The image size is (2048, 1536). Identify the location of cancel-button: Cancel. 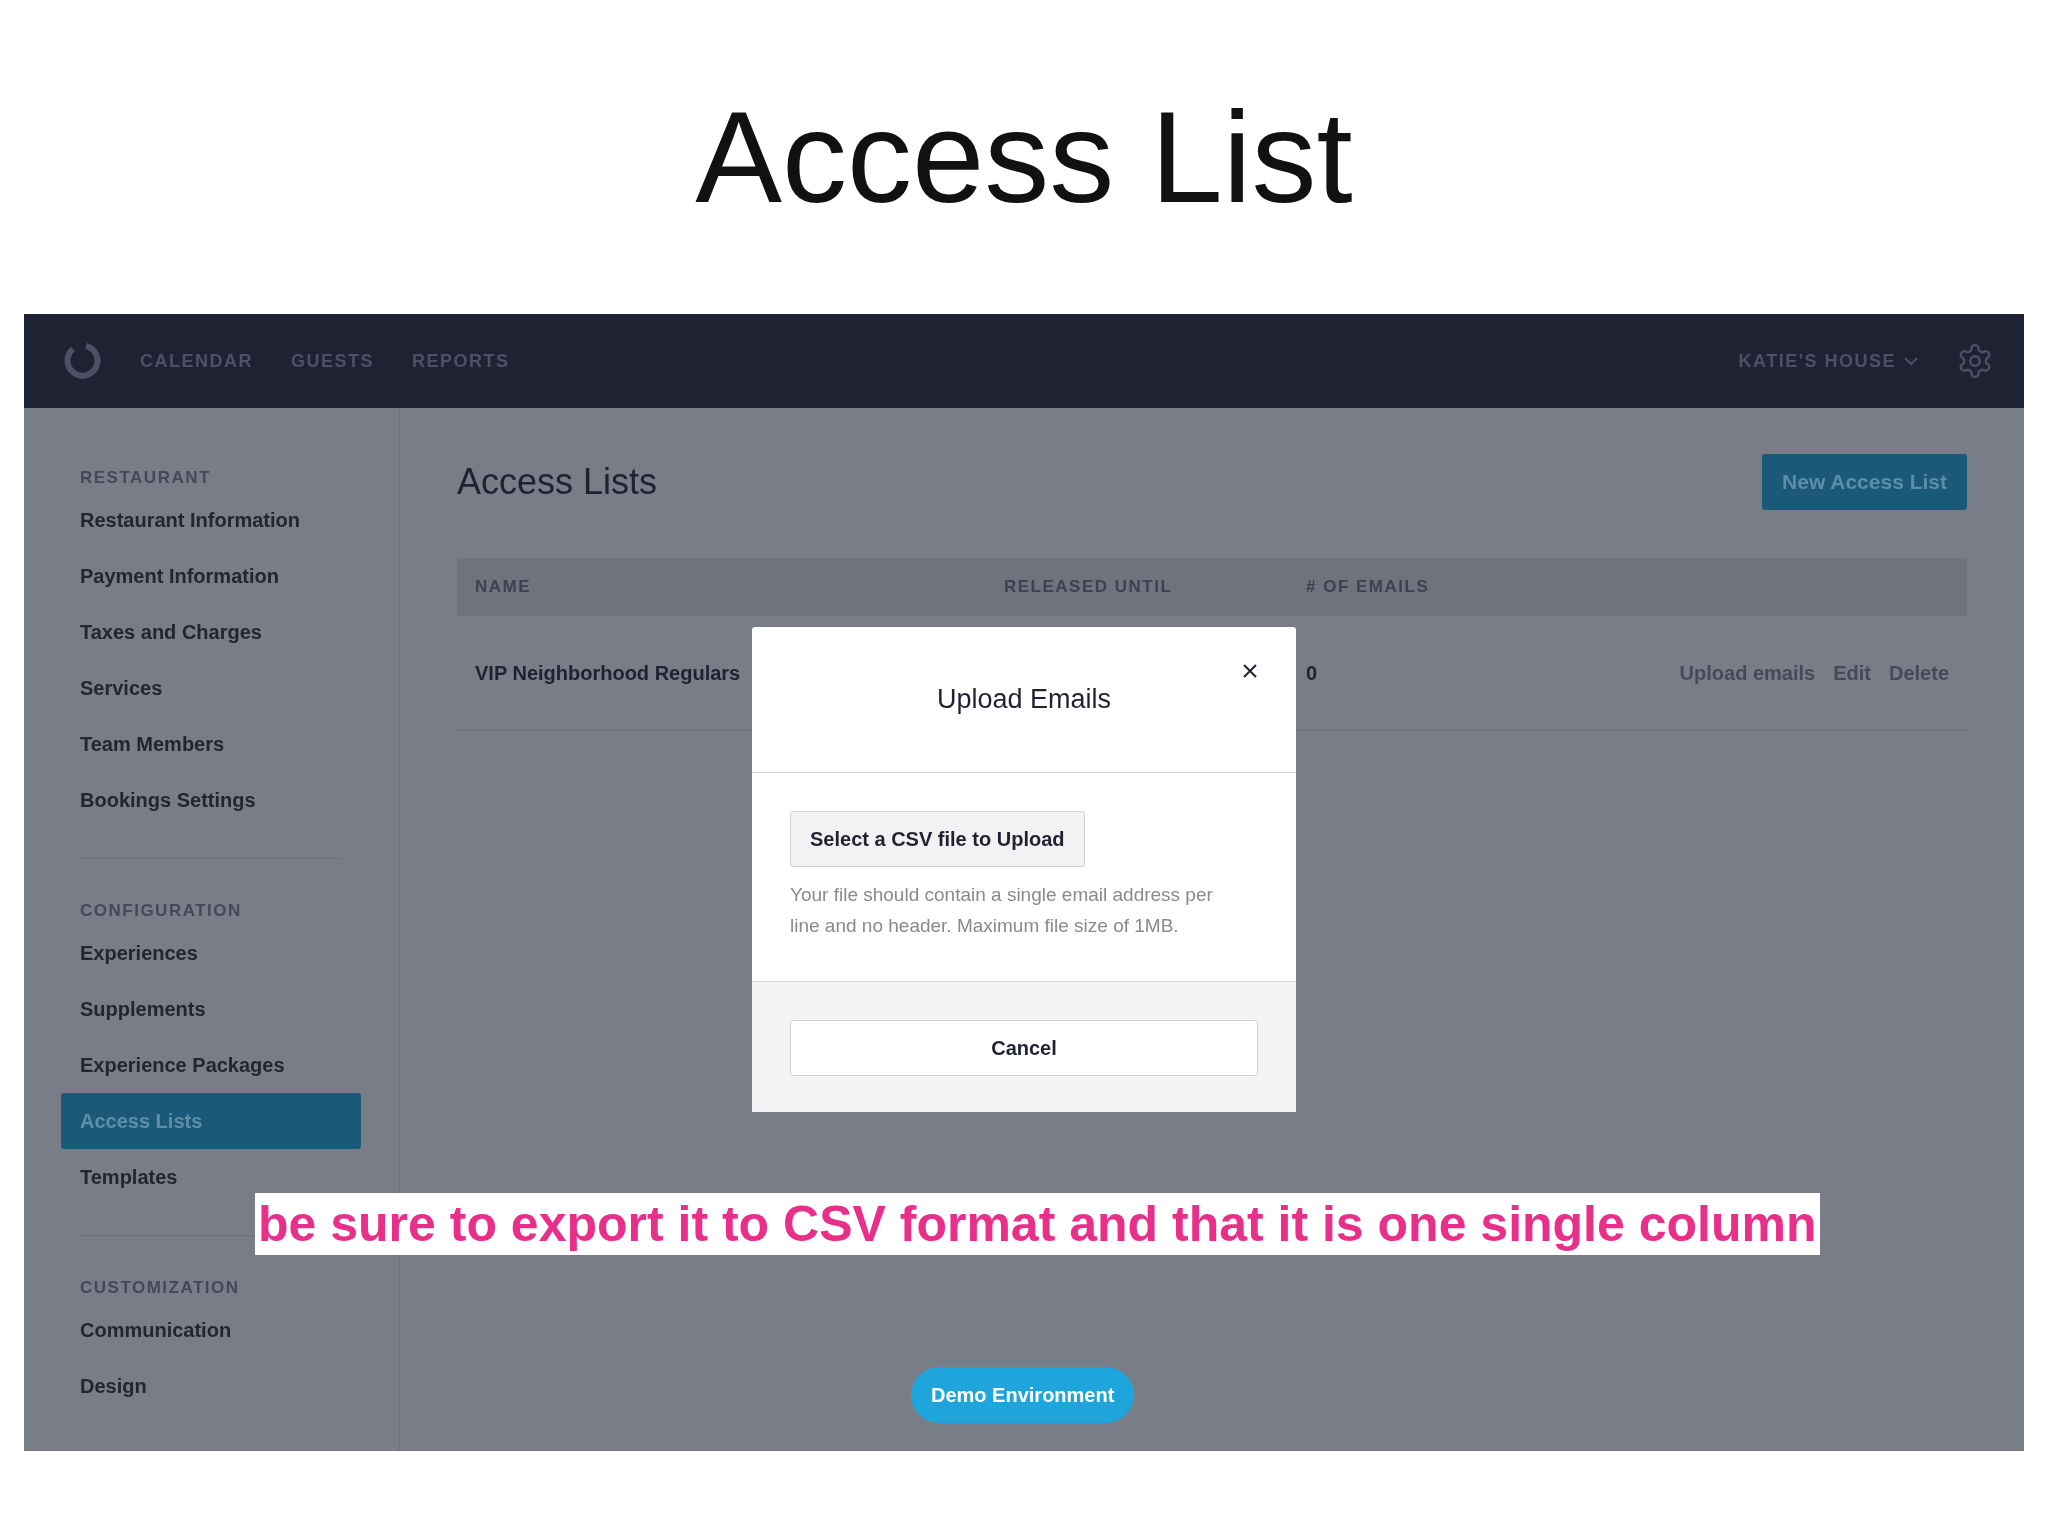
(1024, 1048).